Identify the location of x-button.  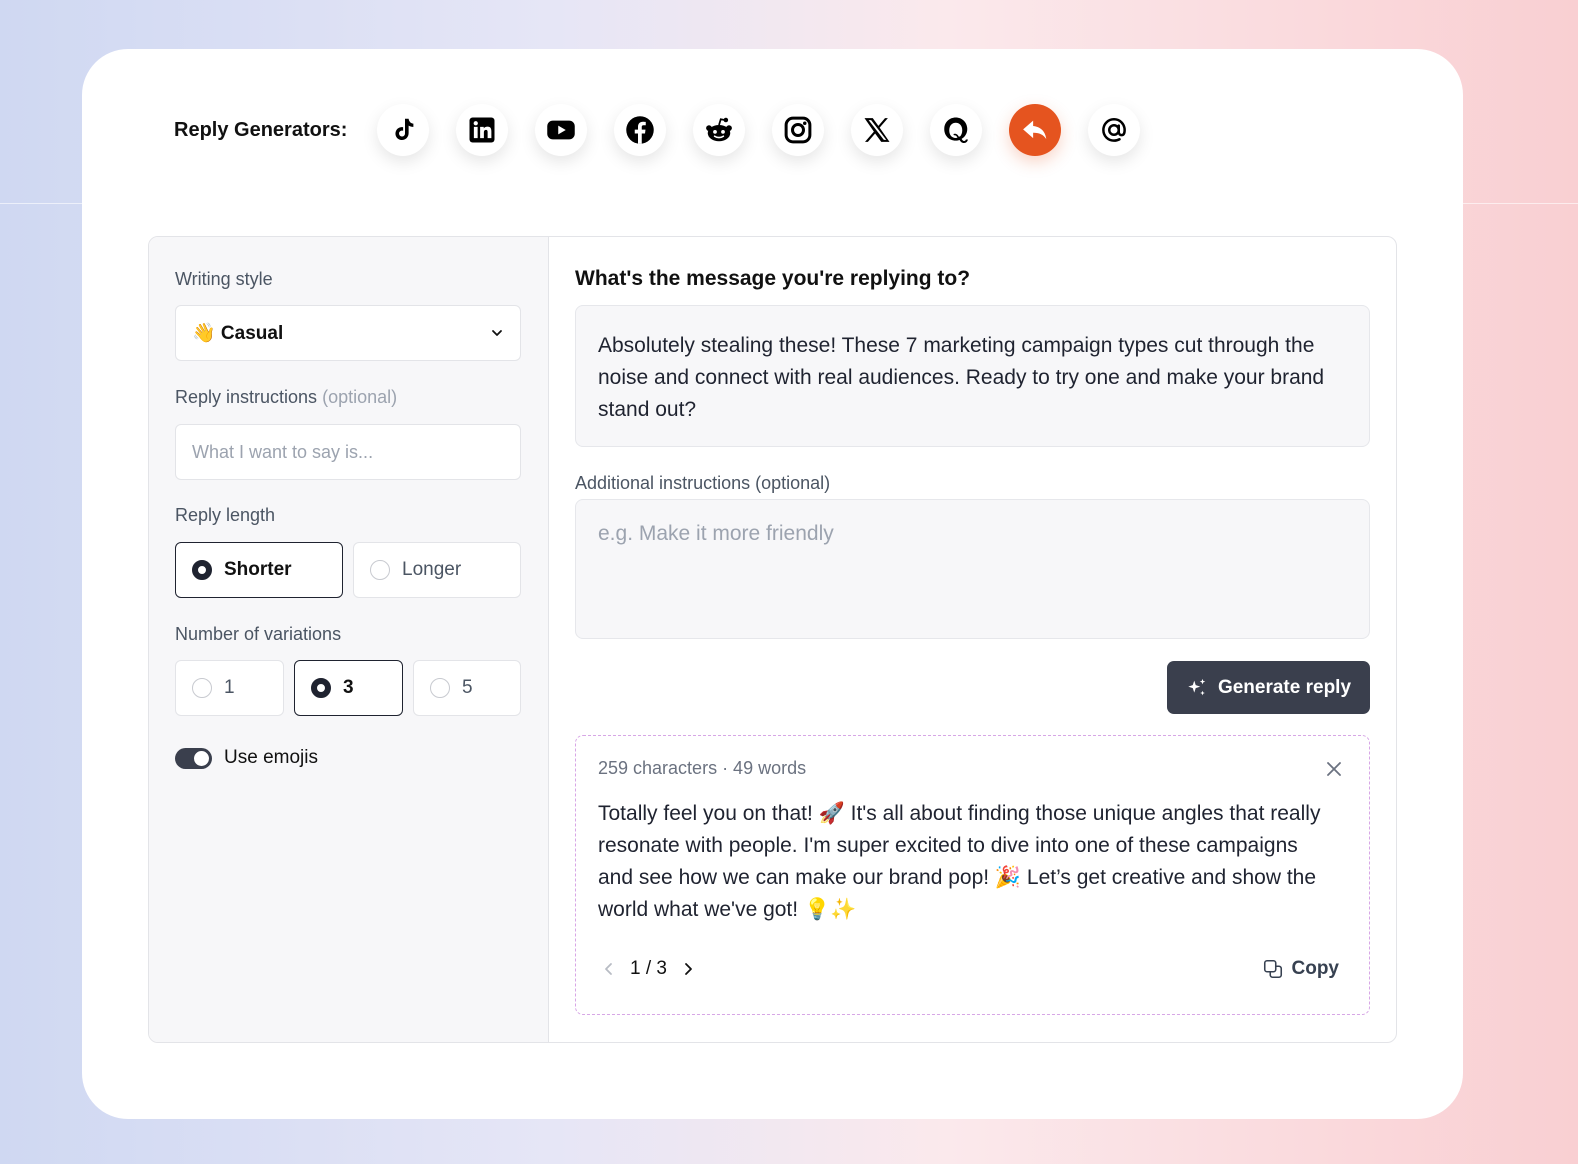
(877, 130).